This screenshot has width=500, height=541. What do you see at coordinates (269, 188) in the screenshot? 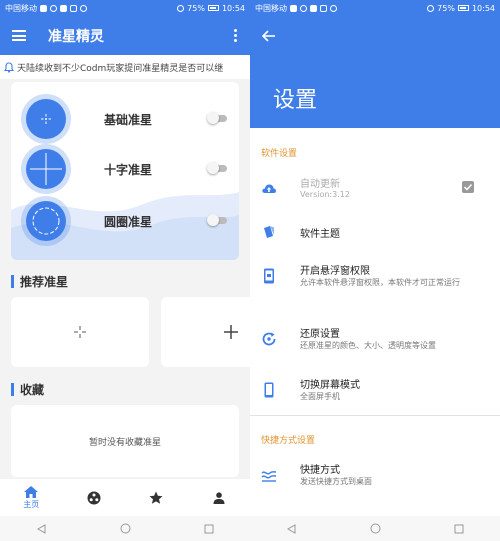
I see `cloud-upload-icon` at bounding box center [269, 188].